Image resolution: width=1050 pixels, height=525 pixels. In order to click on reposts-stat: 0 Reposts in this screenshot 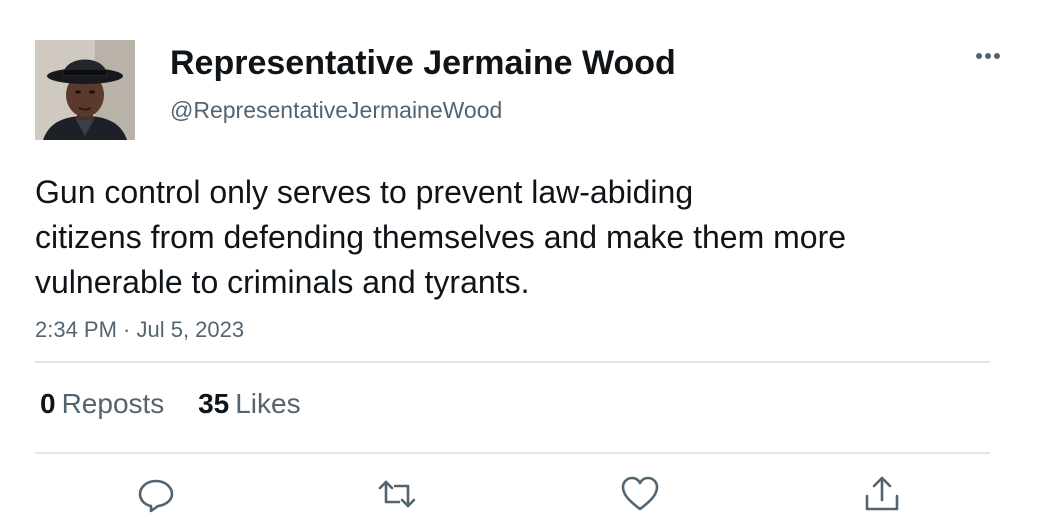, I will do `click(102, 404)`.